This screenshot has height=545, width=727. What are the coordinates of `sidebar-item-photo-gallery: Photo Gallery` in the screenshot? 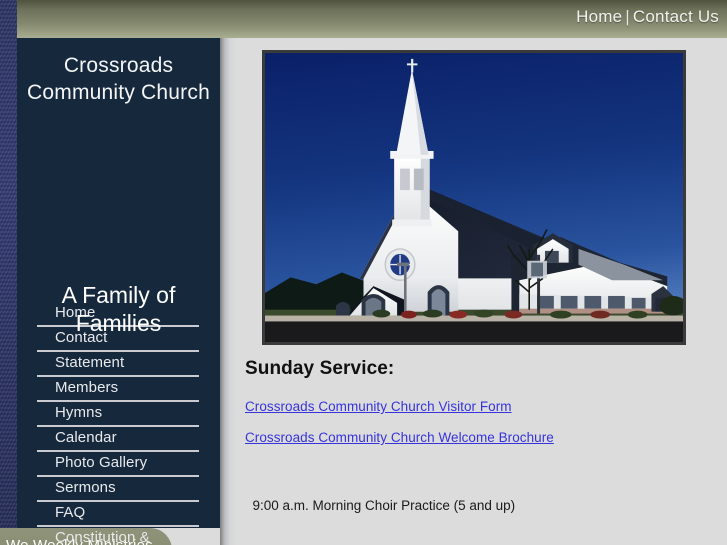 It's located at (118, 464).